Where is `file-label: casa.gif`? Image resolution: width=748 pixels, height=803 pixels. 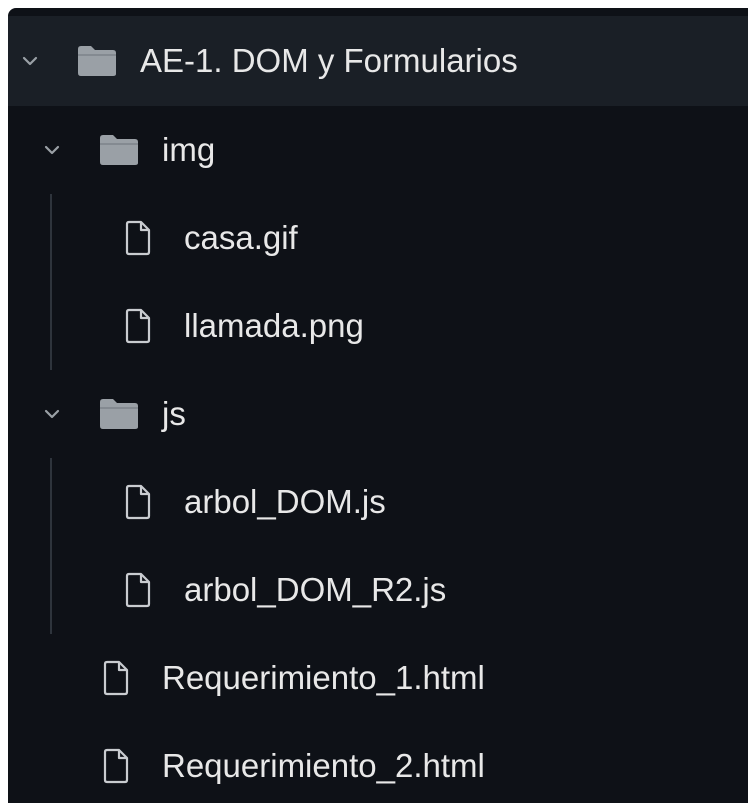 file-label: casa.gif is located at coordinates (241, 237).